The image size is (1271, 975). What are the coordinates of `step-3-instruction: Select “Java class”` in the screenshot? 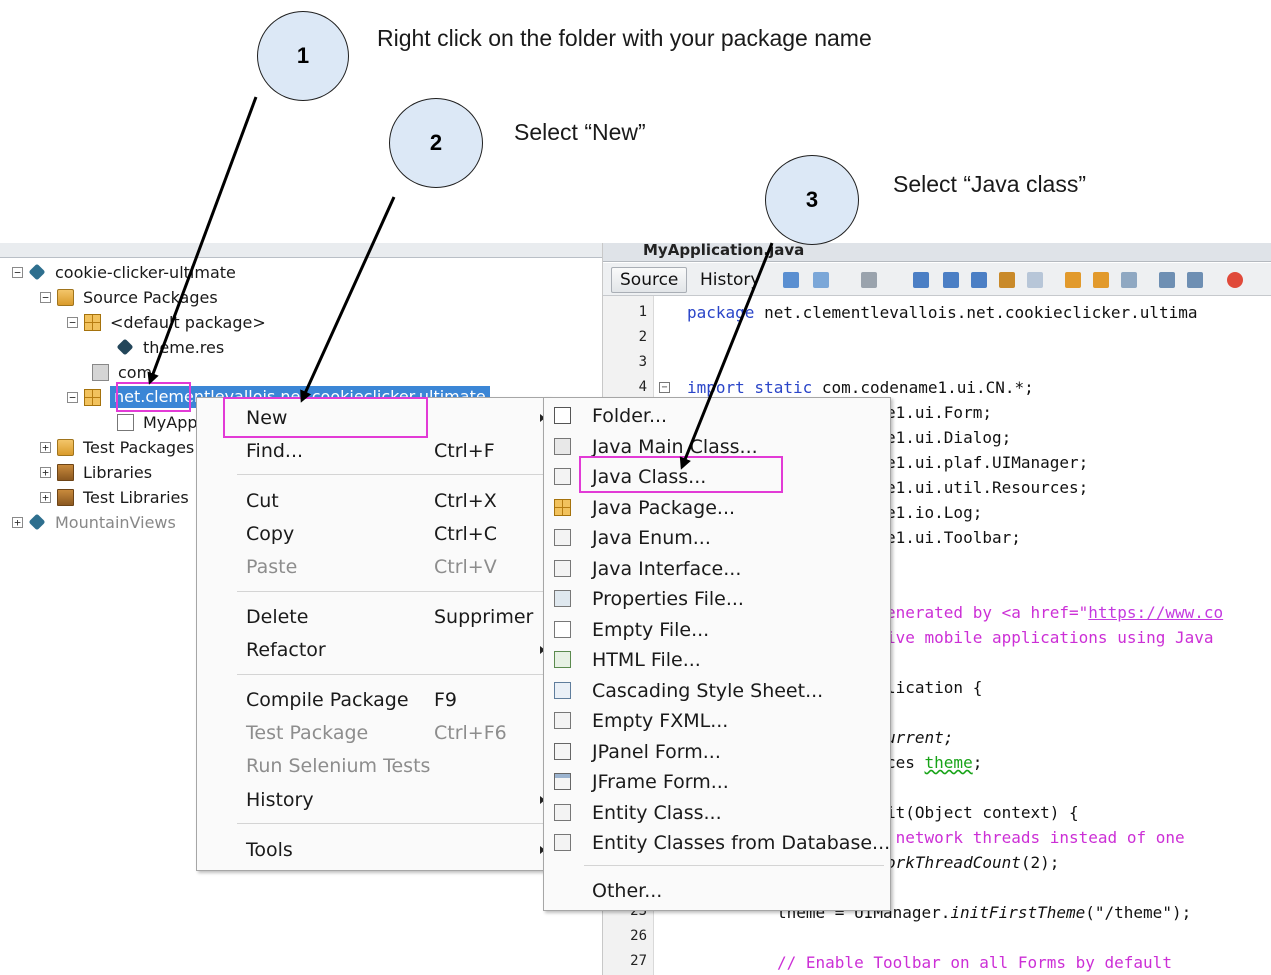 It's located at (990, 184).